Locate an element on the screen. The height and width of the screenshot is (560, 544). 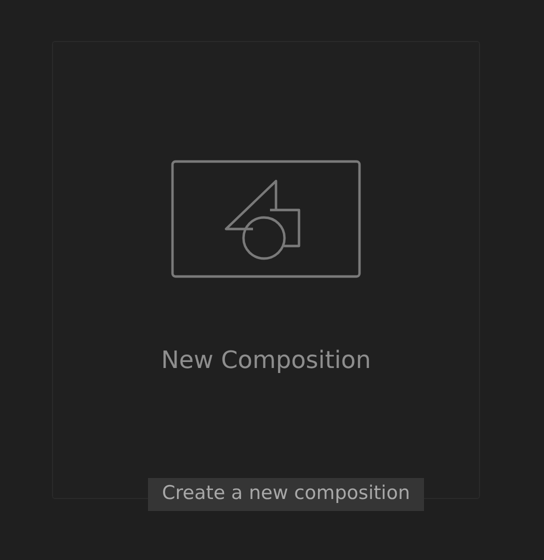
card-title: New Composition is located at coordinates (266, 360).